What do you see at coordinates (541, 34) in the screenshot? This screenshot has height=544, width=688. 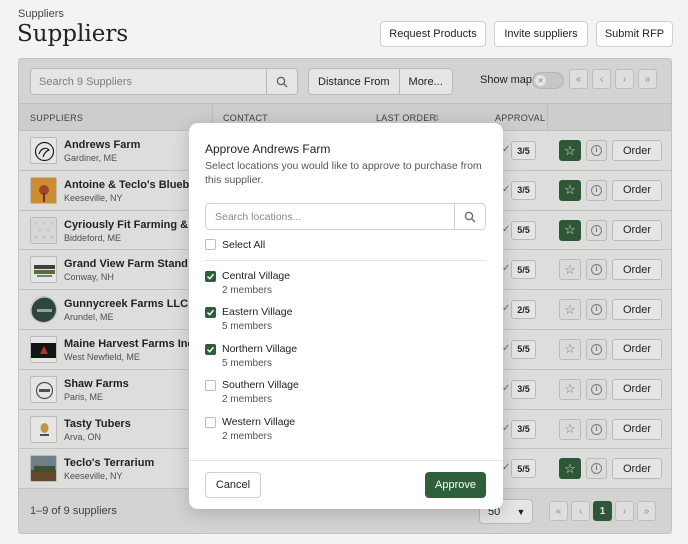 I see `invite-suppliers-button: Invite suppliers` at bounding box center [541, 34].